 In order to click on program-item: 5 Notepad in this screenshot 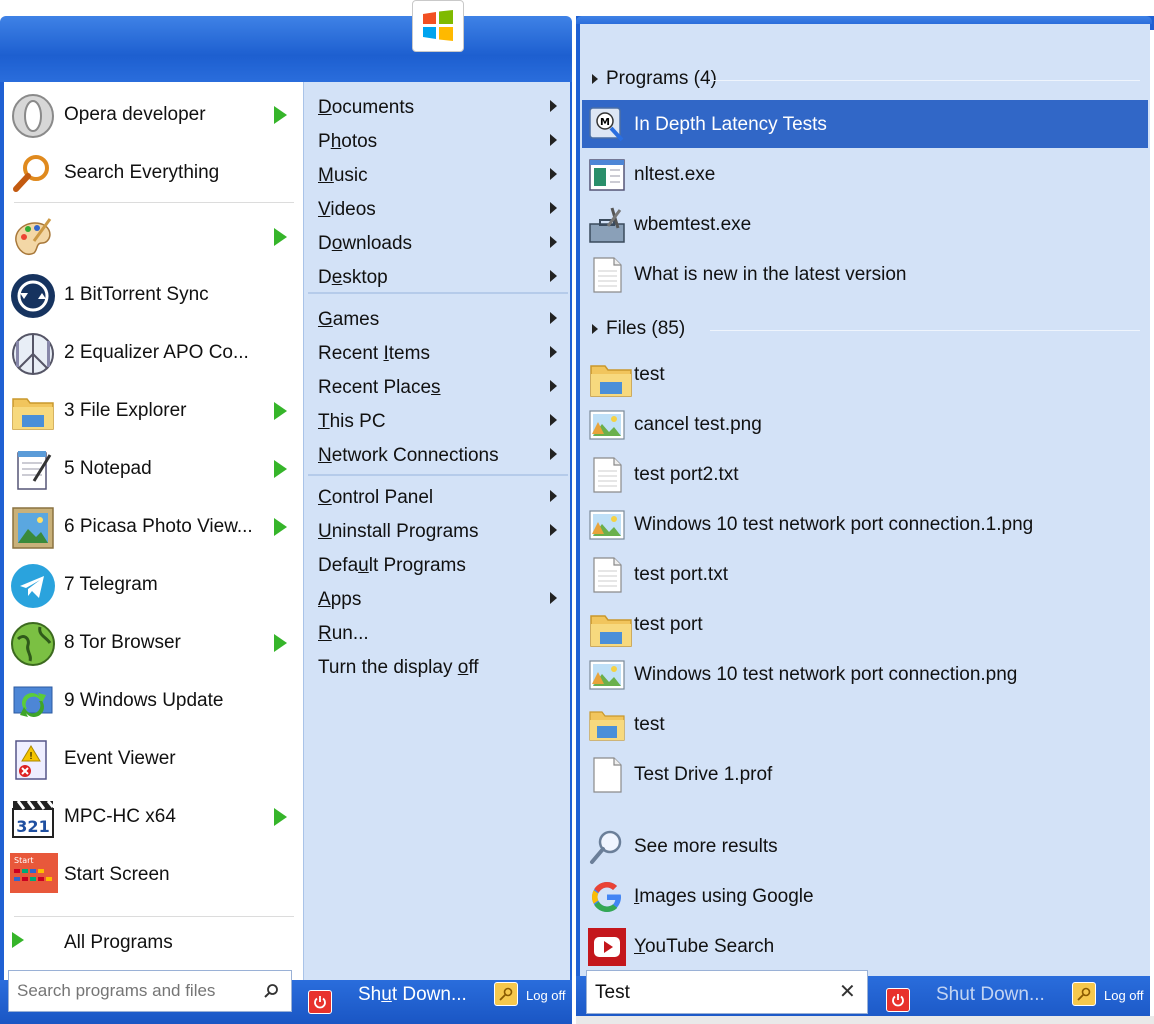, I will do `click(153, 469)`.